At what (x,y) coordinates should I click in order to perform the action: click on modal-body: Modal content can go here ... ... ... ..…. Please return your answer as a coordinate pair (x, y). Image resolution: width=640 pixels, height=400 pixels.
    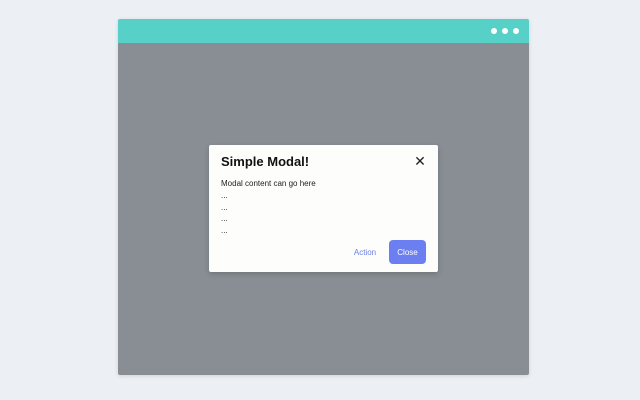
    Looking at the image, I should click on (323, 207).